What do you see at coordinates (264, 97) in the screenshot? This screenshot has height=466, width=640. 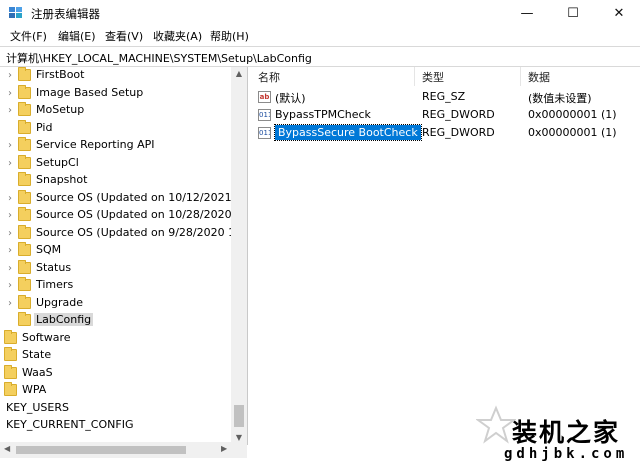 I see `string-value-icon: ab` at bounding box center [264, 97].